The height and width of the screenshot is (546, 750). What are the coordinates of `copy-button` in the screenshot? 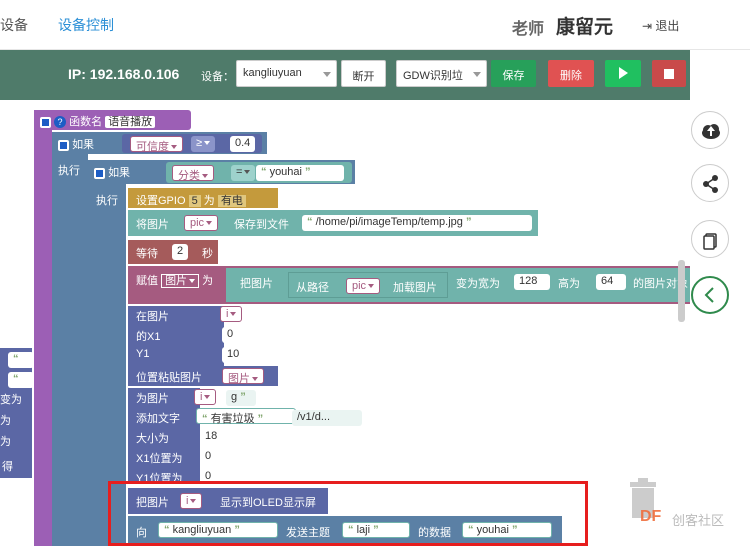 It's located at (710, 239).